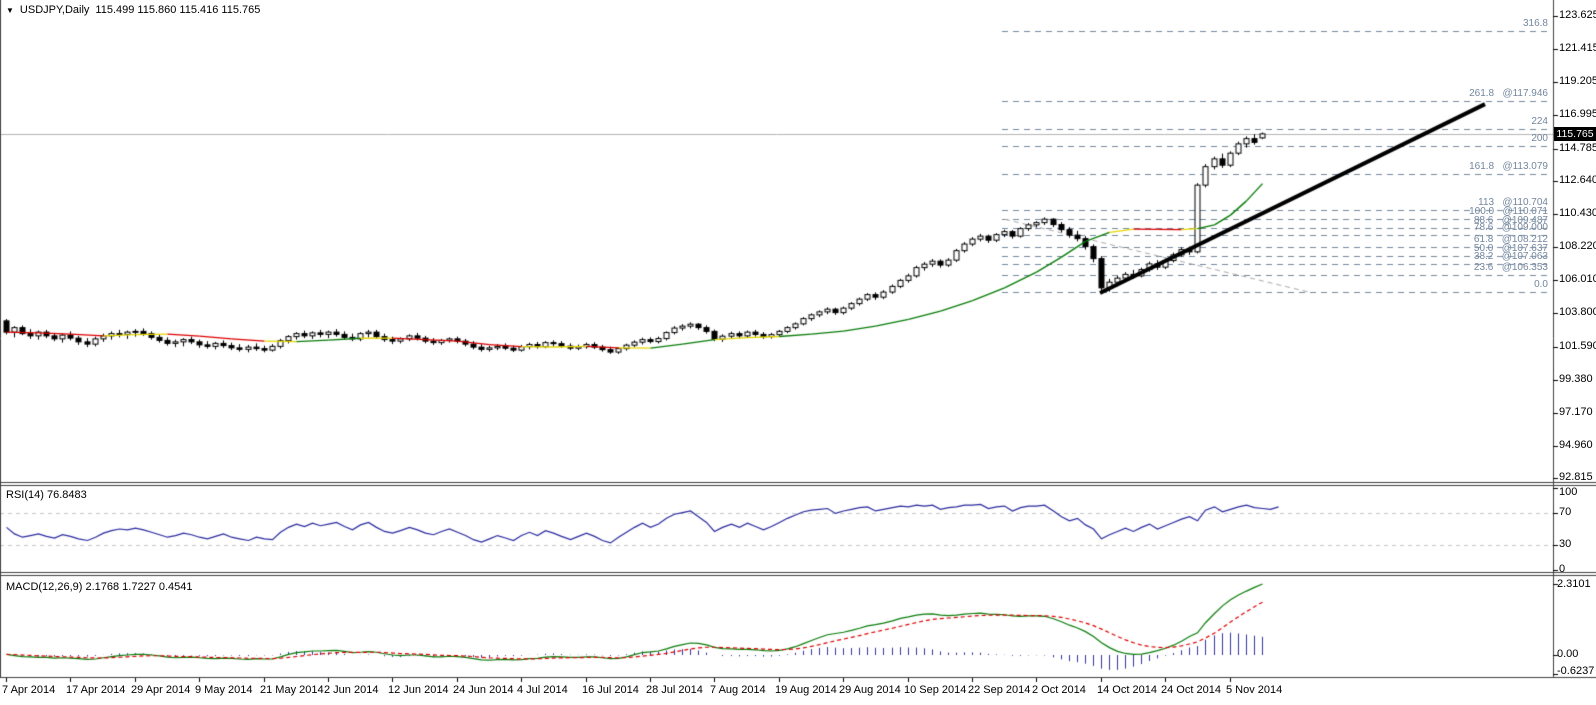 Image resolution: width=1596 pixels, height=705 pixels. I want to click on rsi-indicator-label: RSI(14) 76.8483, so click(46, 495).